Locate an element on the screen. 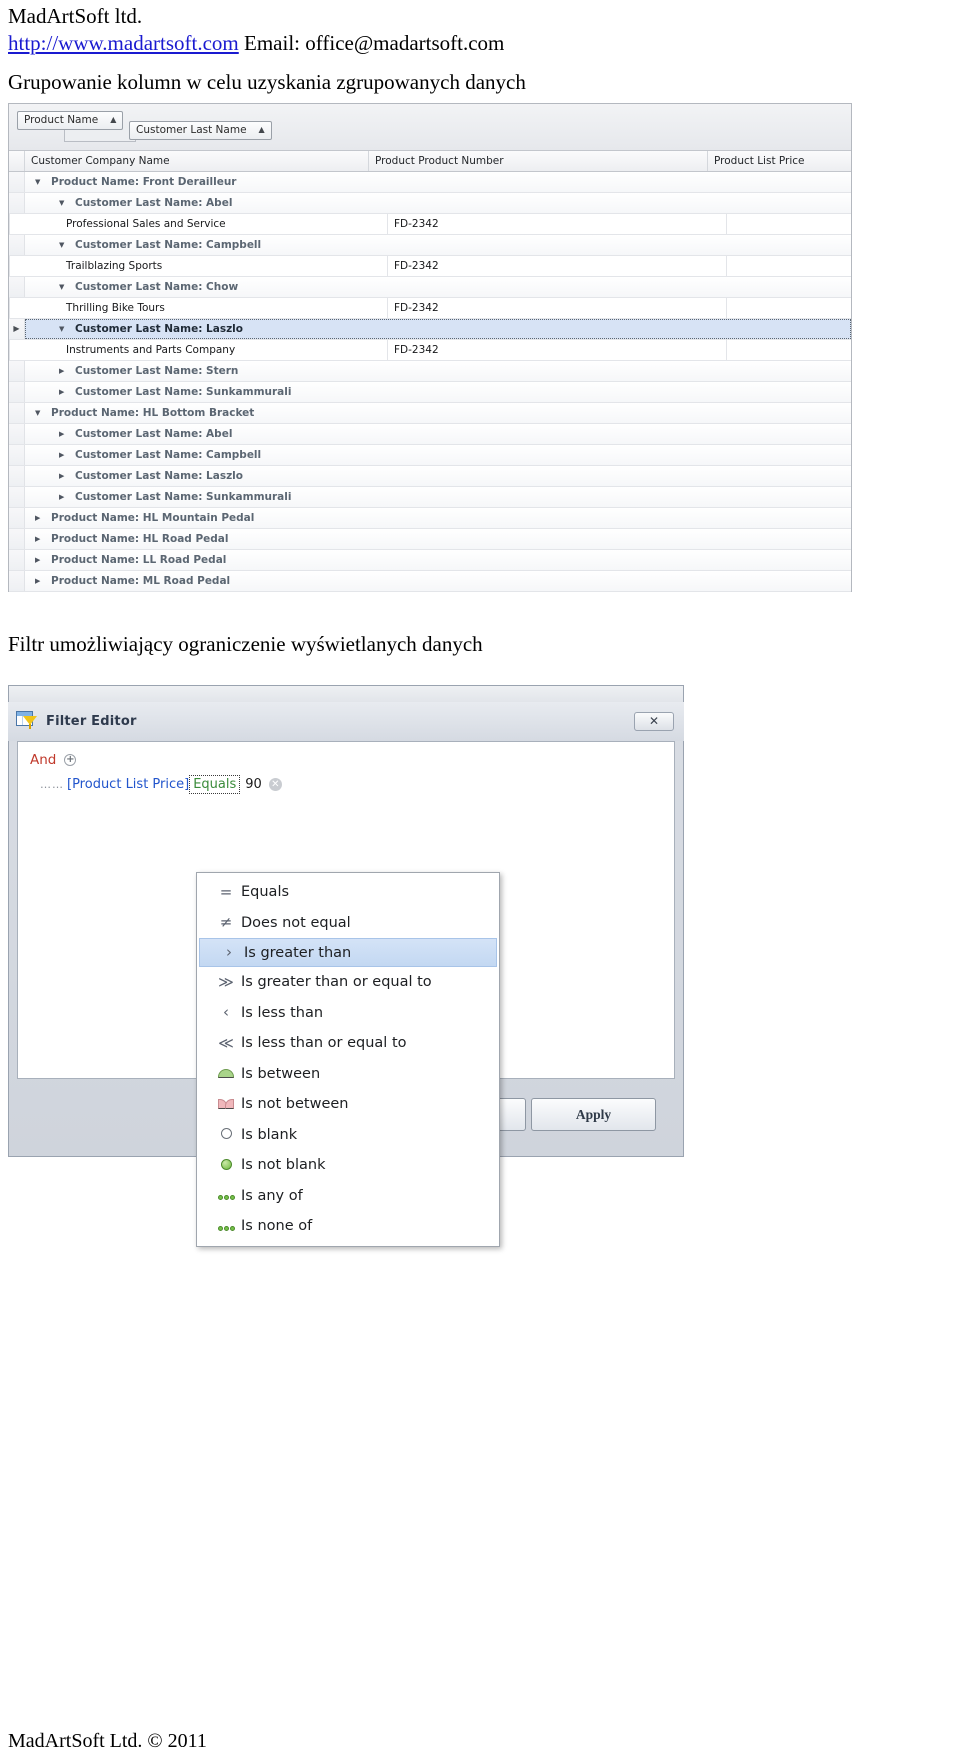  menu-item-is-between: Is between is located at coordinates (348, 1074).